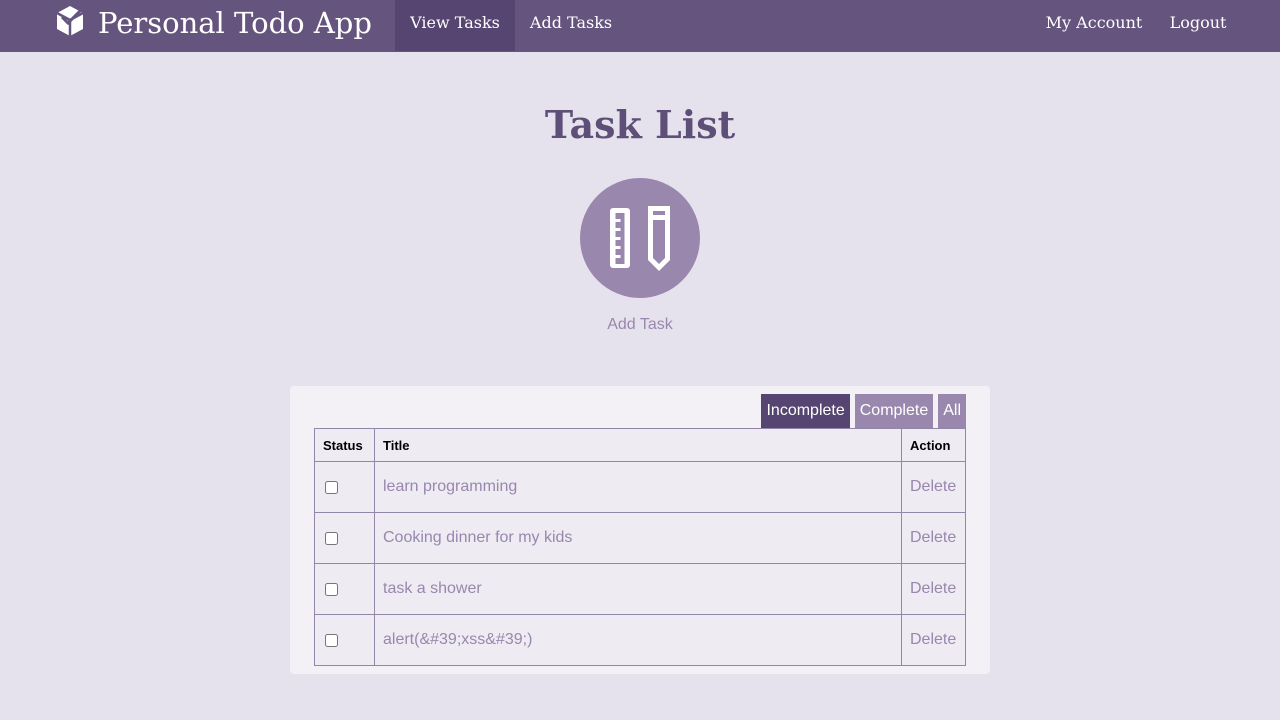 This screenshot has width=1280, height=720. I want to click on nav-logout: Logout, so click(1198, 25).